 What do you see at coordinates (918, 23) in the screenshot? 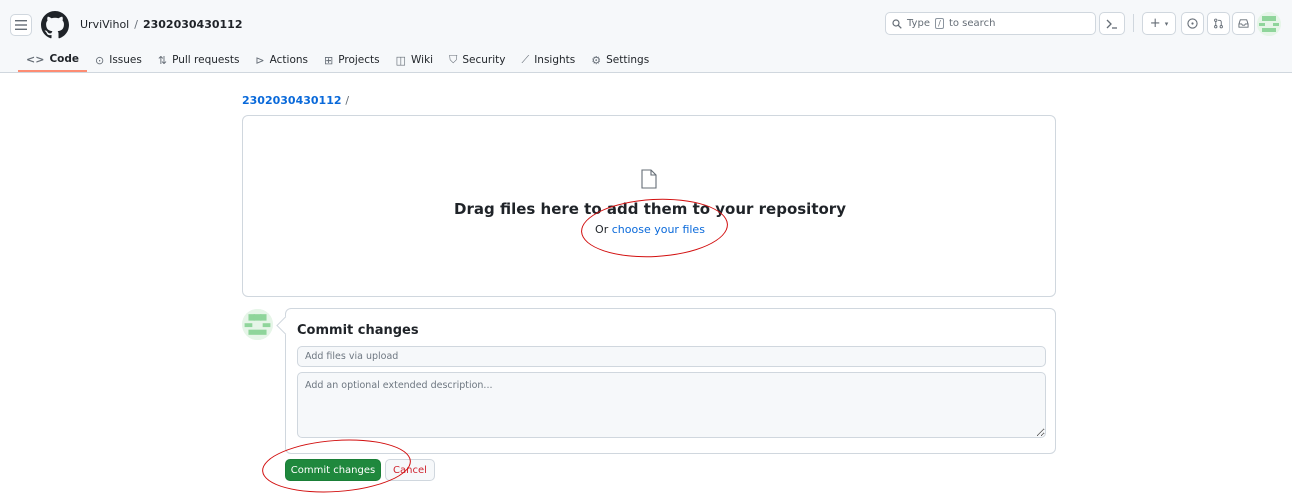
I see `search-placeholder-prefix: Type` at bounding box center [918, 23].